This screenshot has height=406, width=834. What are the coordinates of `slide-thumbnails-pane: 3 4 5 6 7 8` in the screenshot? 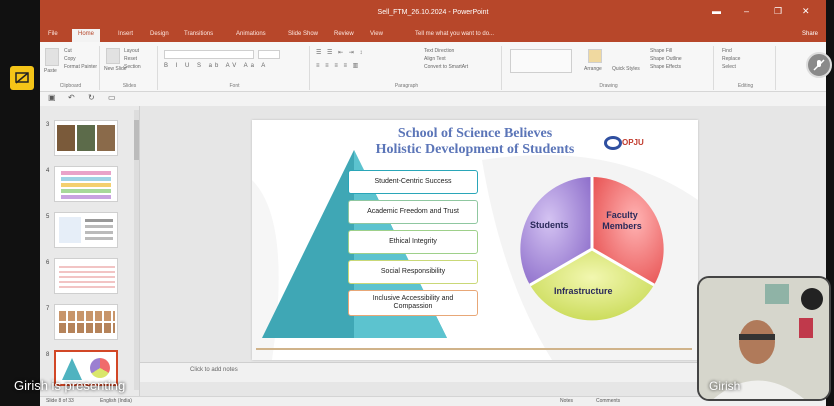 It's located at (90, 251).